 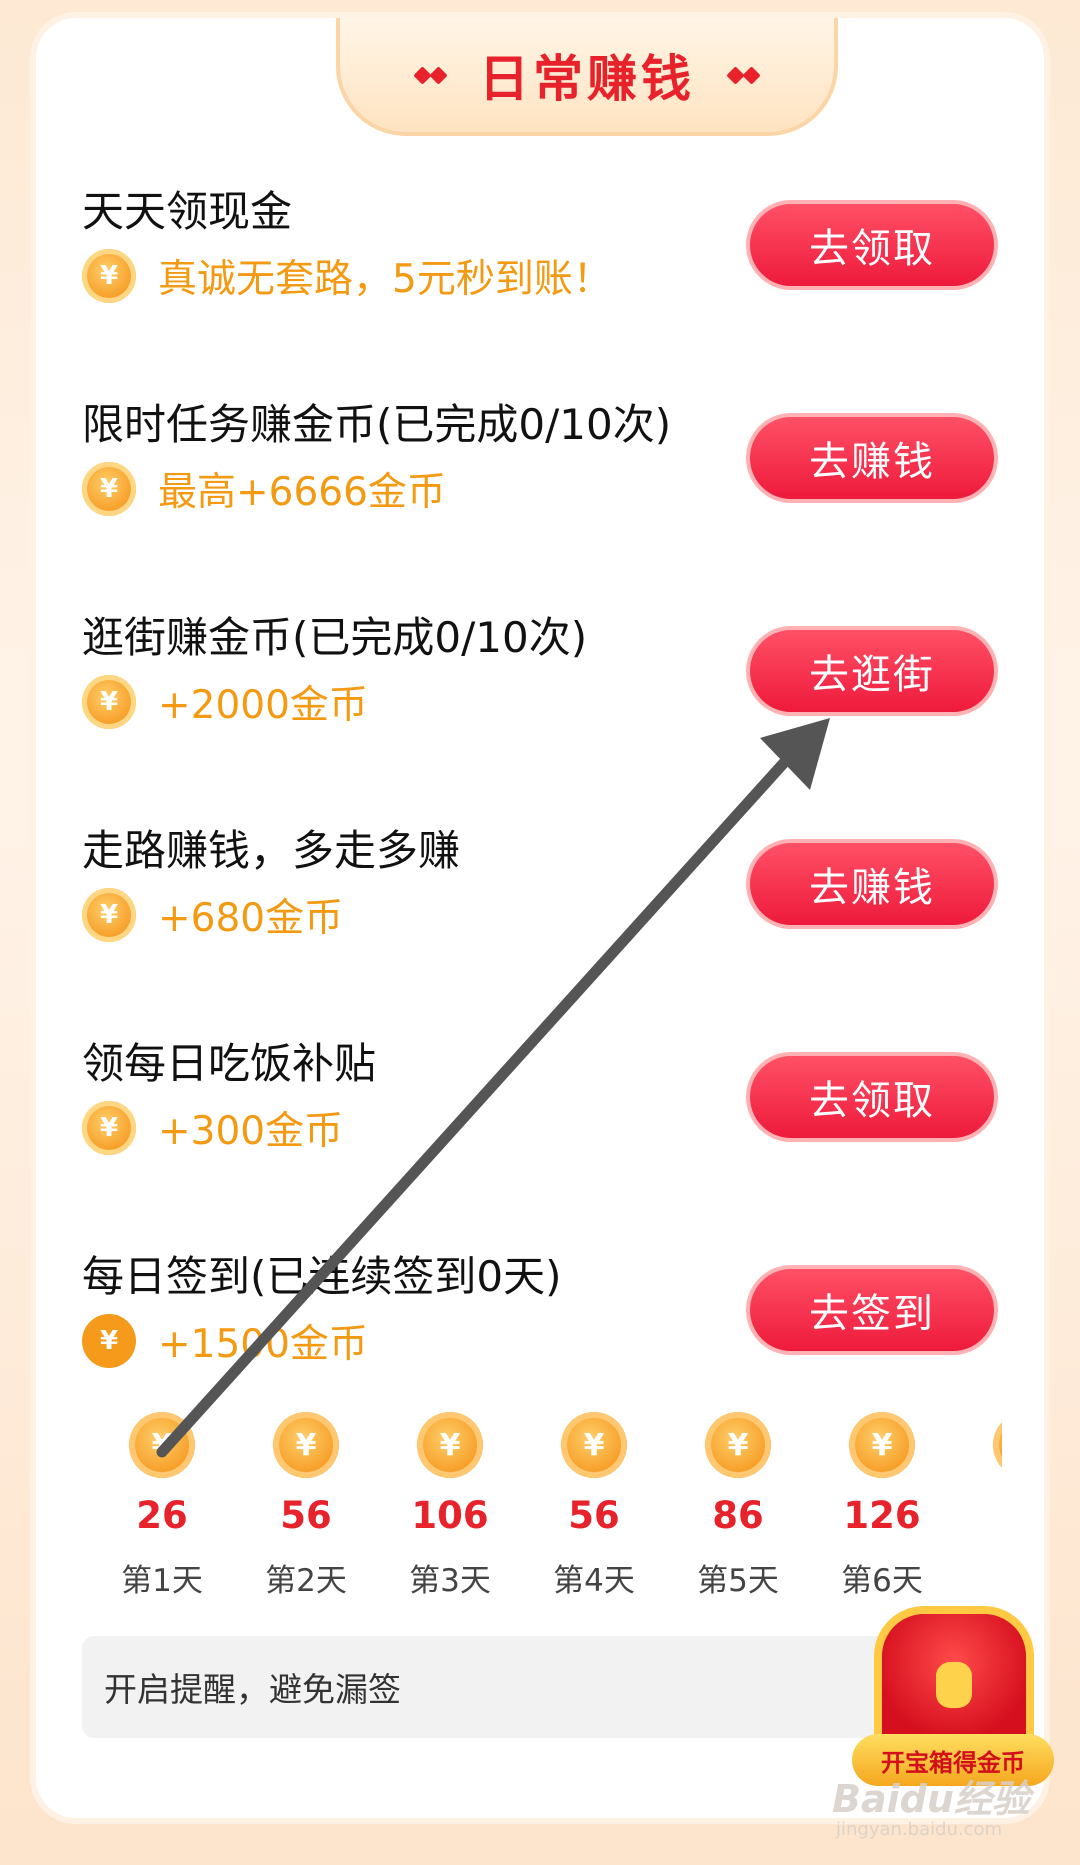 What do you see at coordinates (322, 1276) in the screenshot?
I see `task-title: 每日签到(已连续签到0天)` at bounding box center [322, 1276].